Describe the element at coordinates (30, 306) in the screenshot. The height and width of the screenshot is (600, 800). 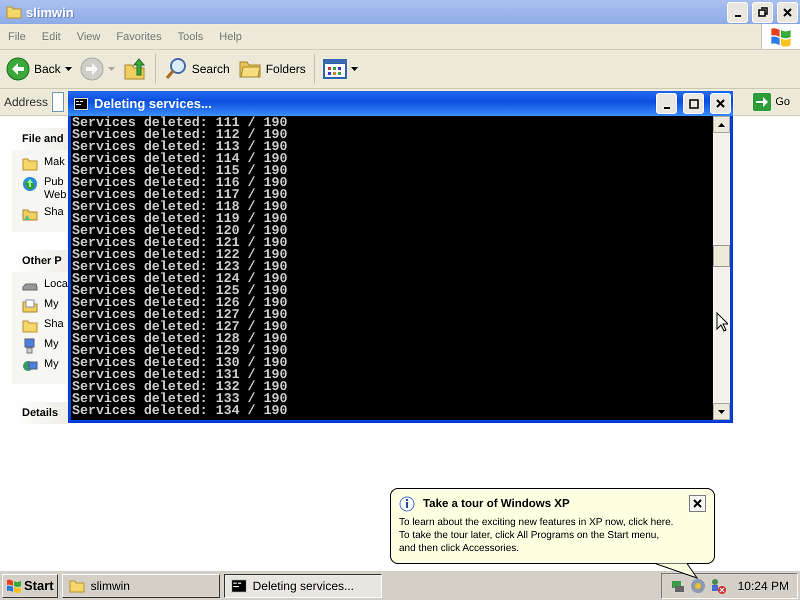
I see `documents-icon` at that location.